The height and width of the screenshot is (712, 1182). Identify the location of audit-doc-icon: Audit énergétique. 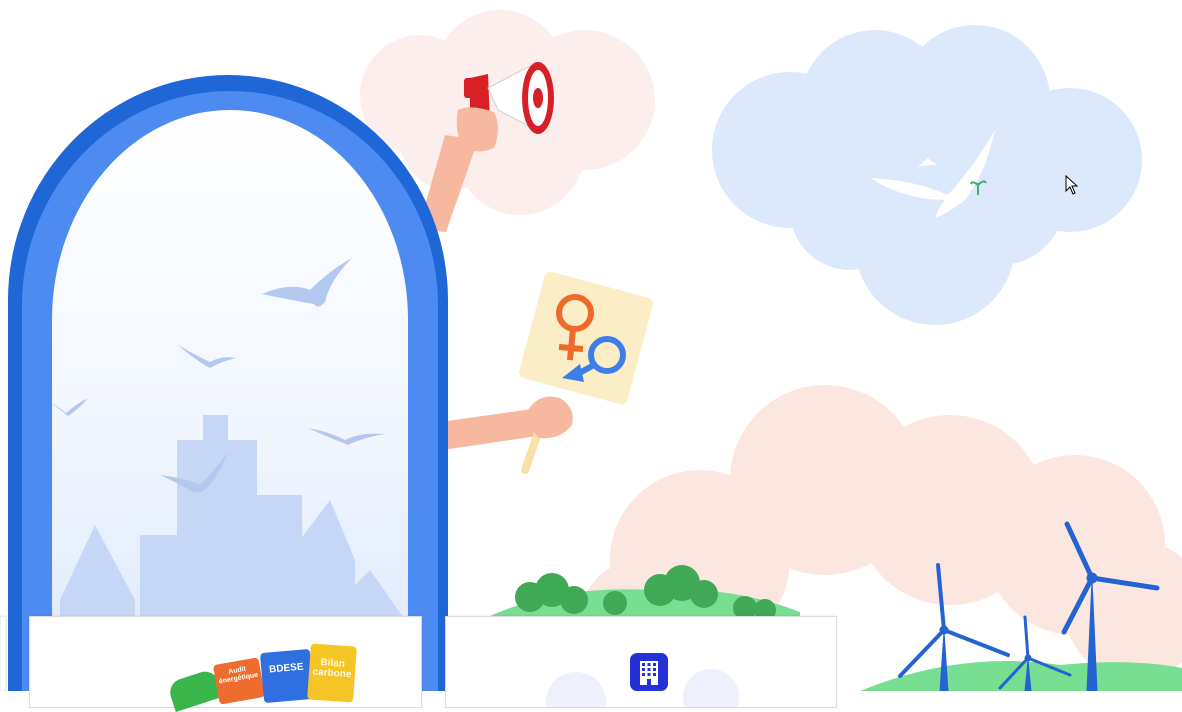
(239, 681).